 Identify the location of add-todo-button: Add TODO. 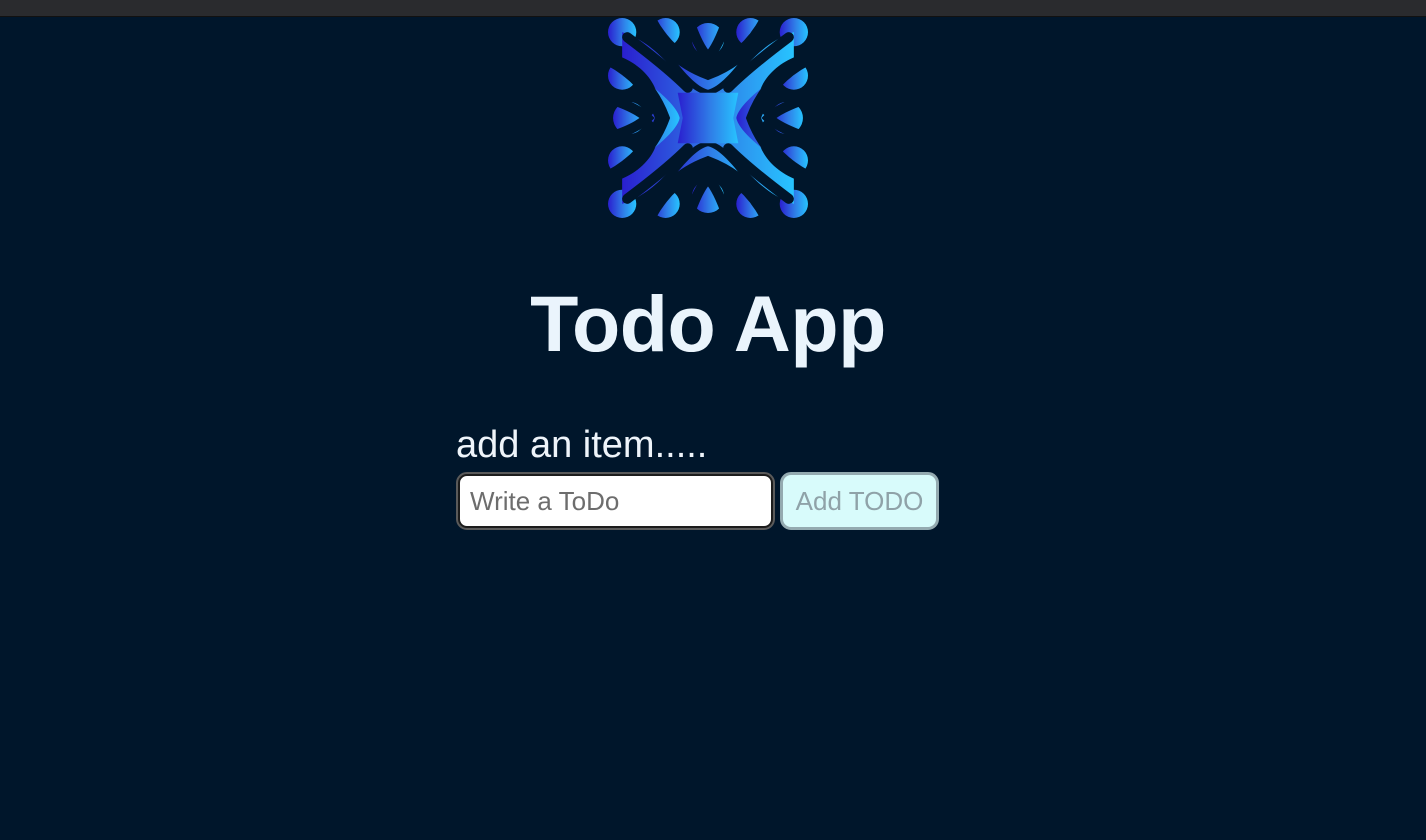
(859, 501).